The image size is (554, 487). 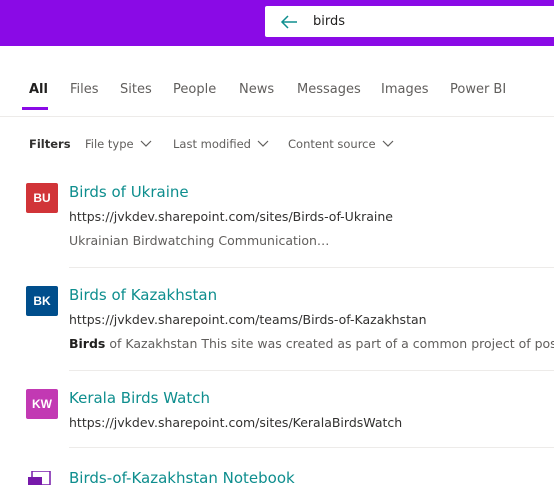 I want to click on tabs-divider, so click(x=277, y=116).